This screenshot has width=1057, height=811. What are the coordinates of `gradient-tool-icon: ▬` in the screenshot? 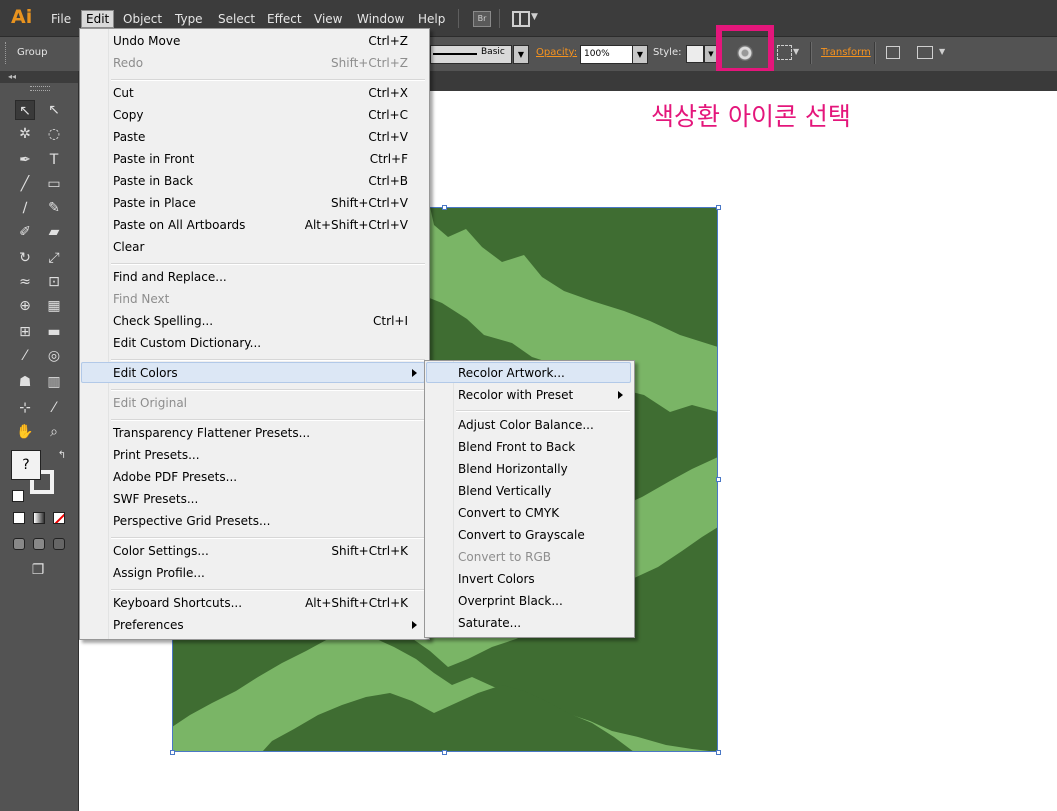 It's located at (54, 332).